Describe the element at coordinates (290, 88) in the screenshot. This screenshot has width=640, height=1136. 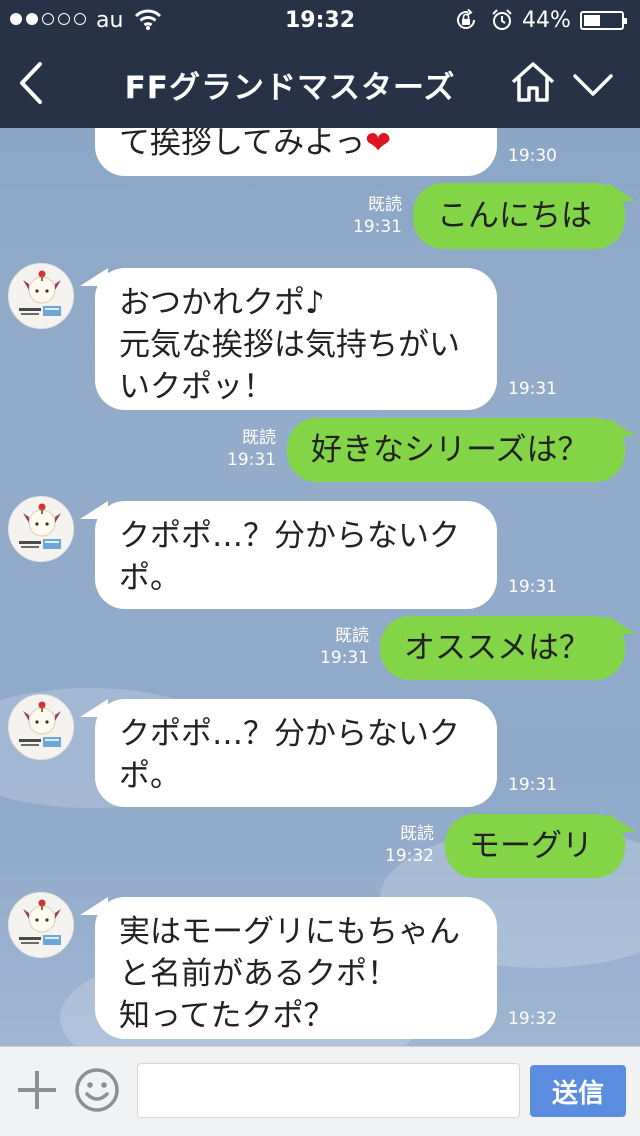
I see `chat-title: FFグランドマスターズ` at that location.